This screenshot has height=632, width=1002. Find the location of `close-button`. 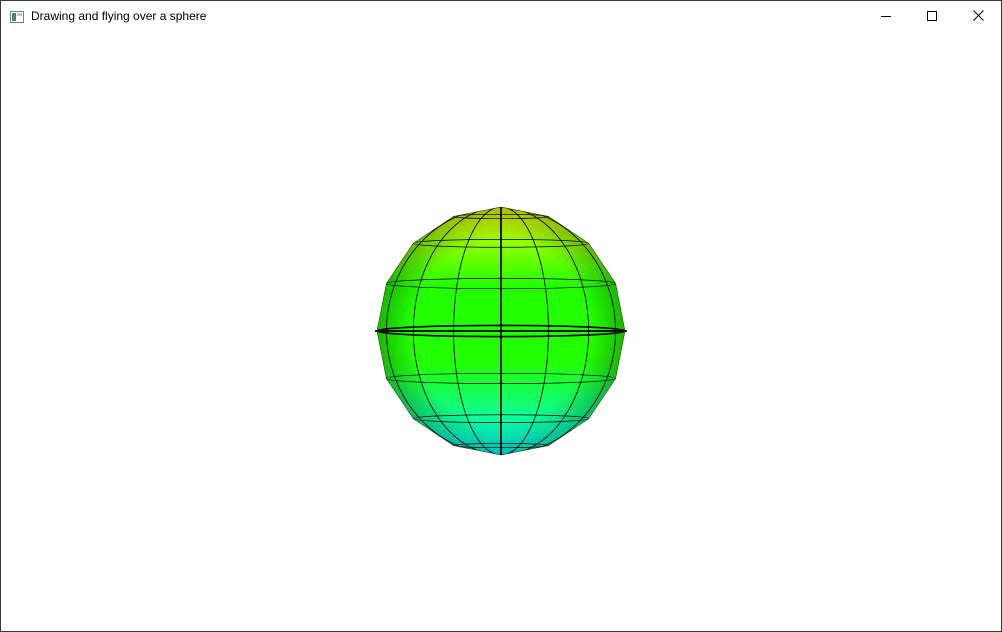

close-button is located at coordinates (978, 16).